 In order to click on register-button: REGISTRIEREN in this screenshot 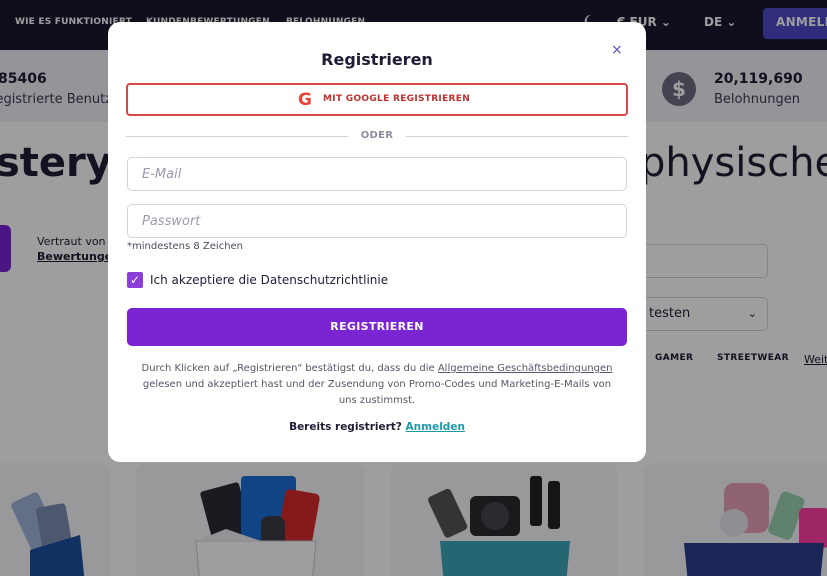, I will do `click(377, 327)`.